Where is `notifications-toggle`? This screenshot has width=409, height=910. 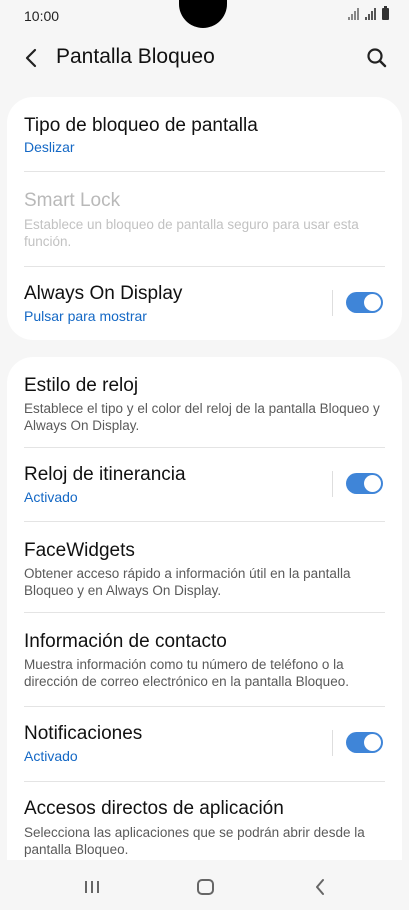
notifications-toggle is located at coordinates (364, 742).